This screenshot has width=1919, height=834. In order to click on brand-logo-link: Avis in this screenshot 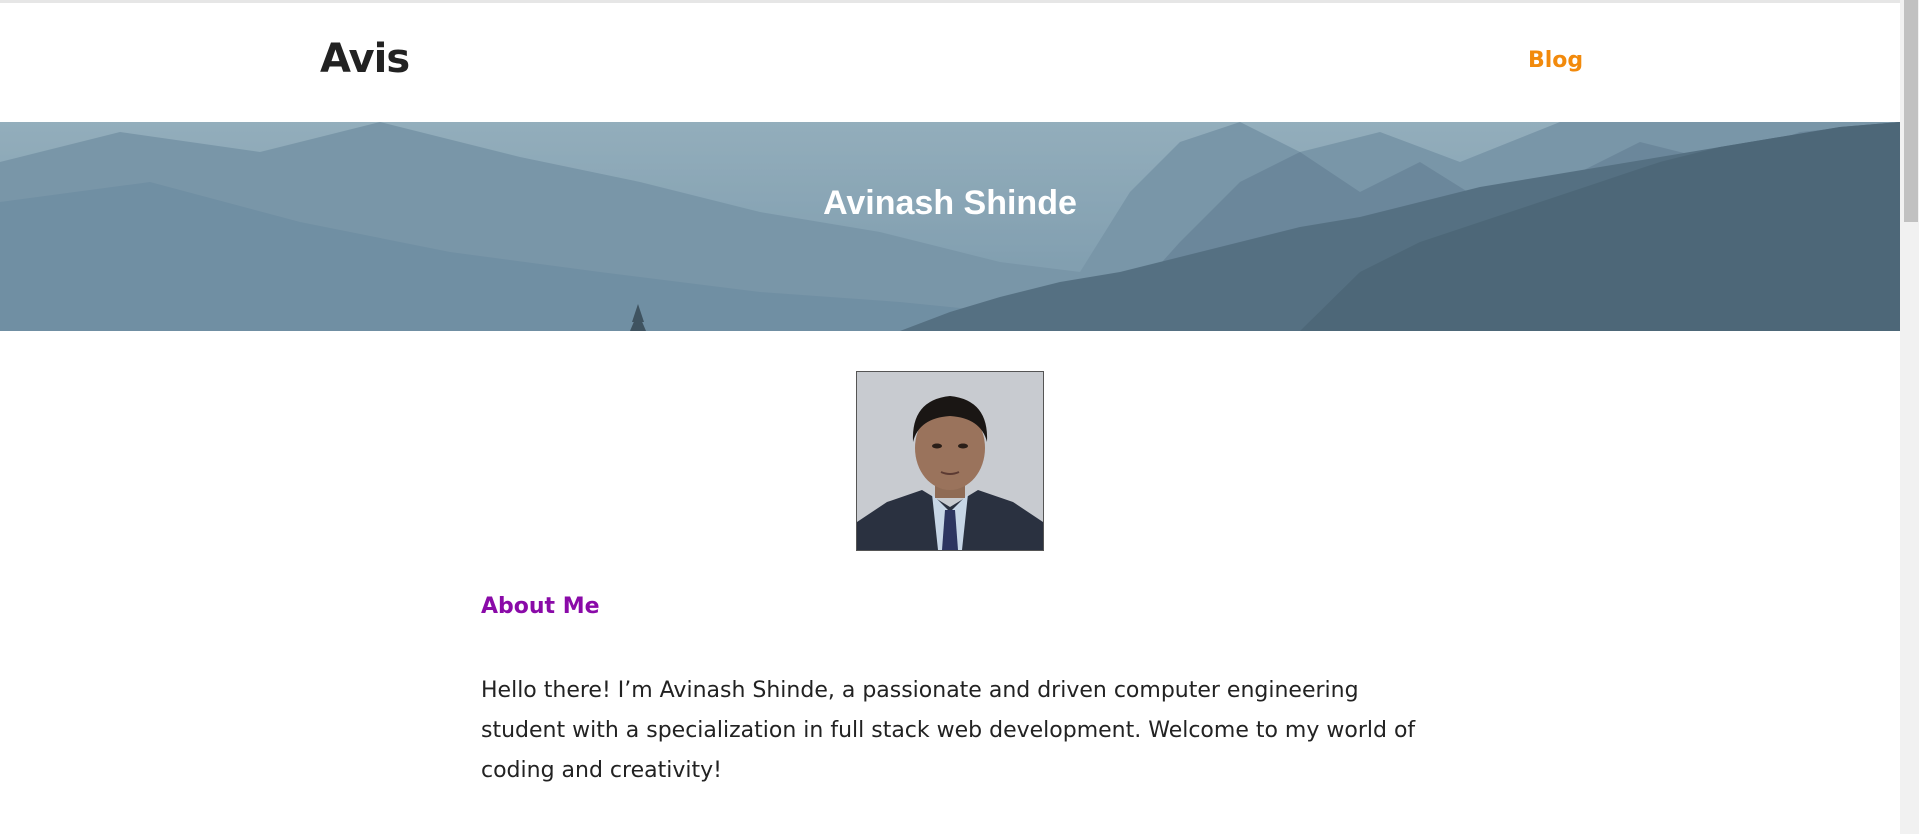, I will do `click(365, 59)`.